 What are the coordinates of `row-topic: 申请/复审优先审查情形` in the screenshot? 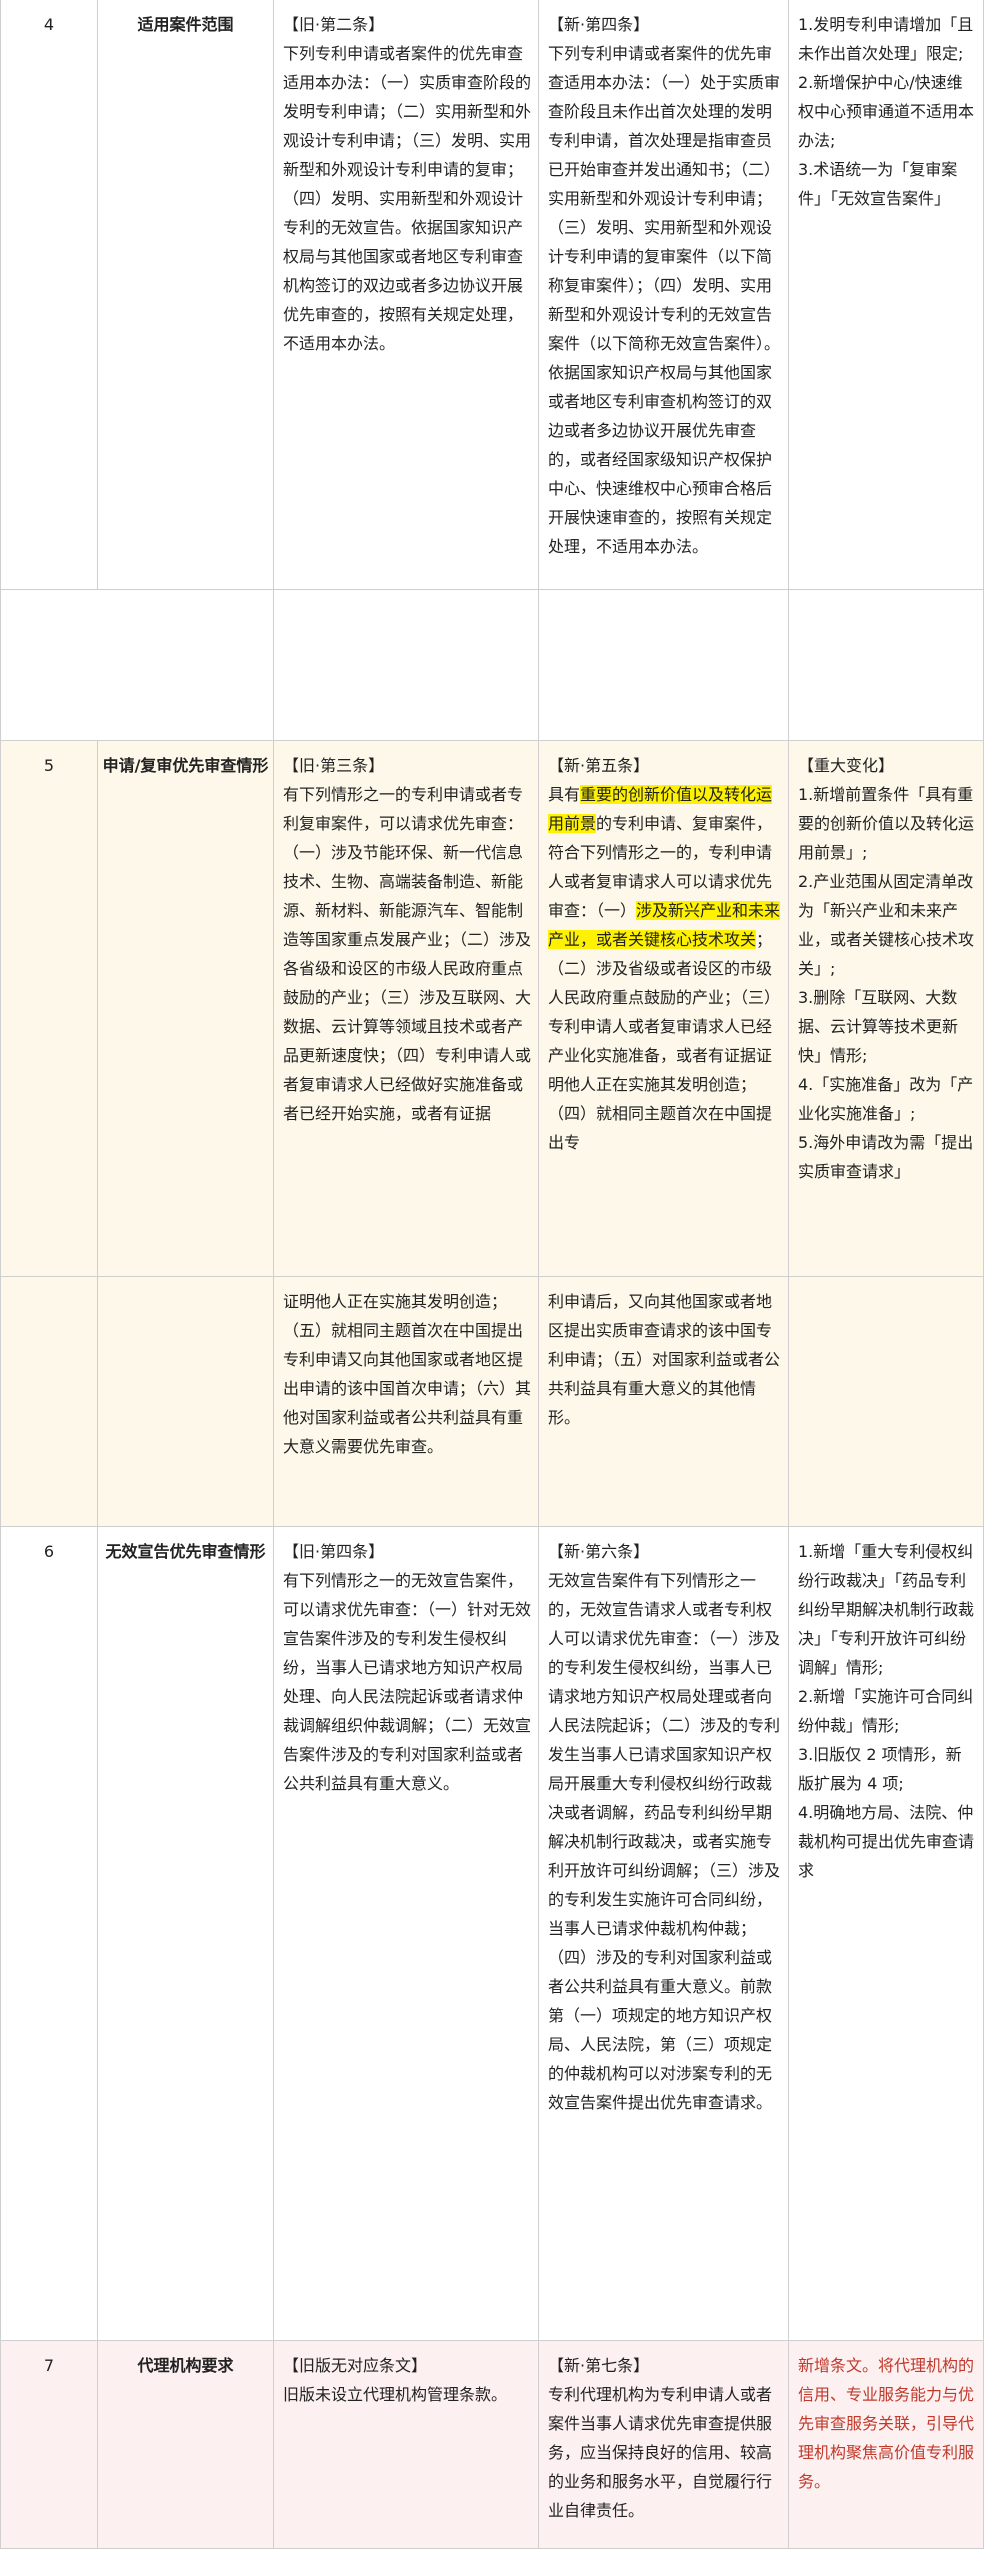 It's located at (186, 1008).